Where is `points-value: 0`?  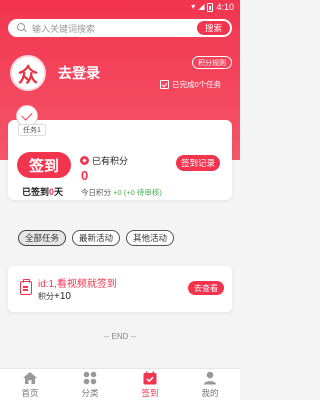 points-value: 0 is located at coordinates (85, 175).